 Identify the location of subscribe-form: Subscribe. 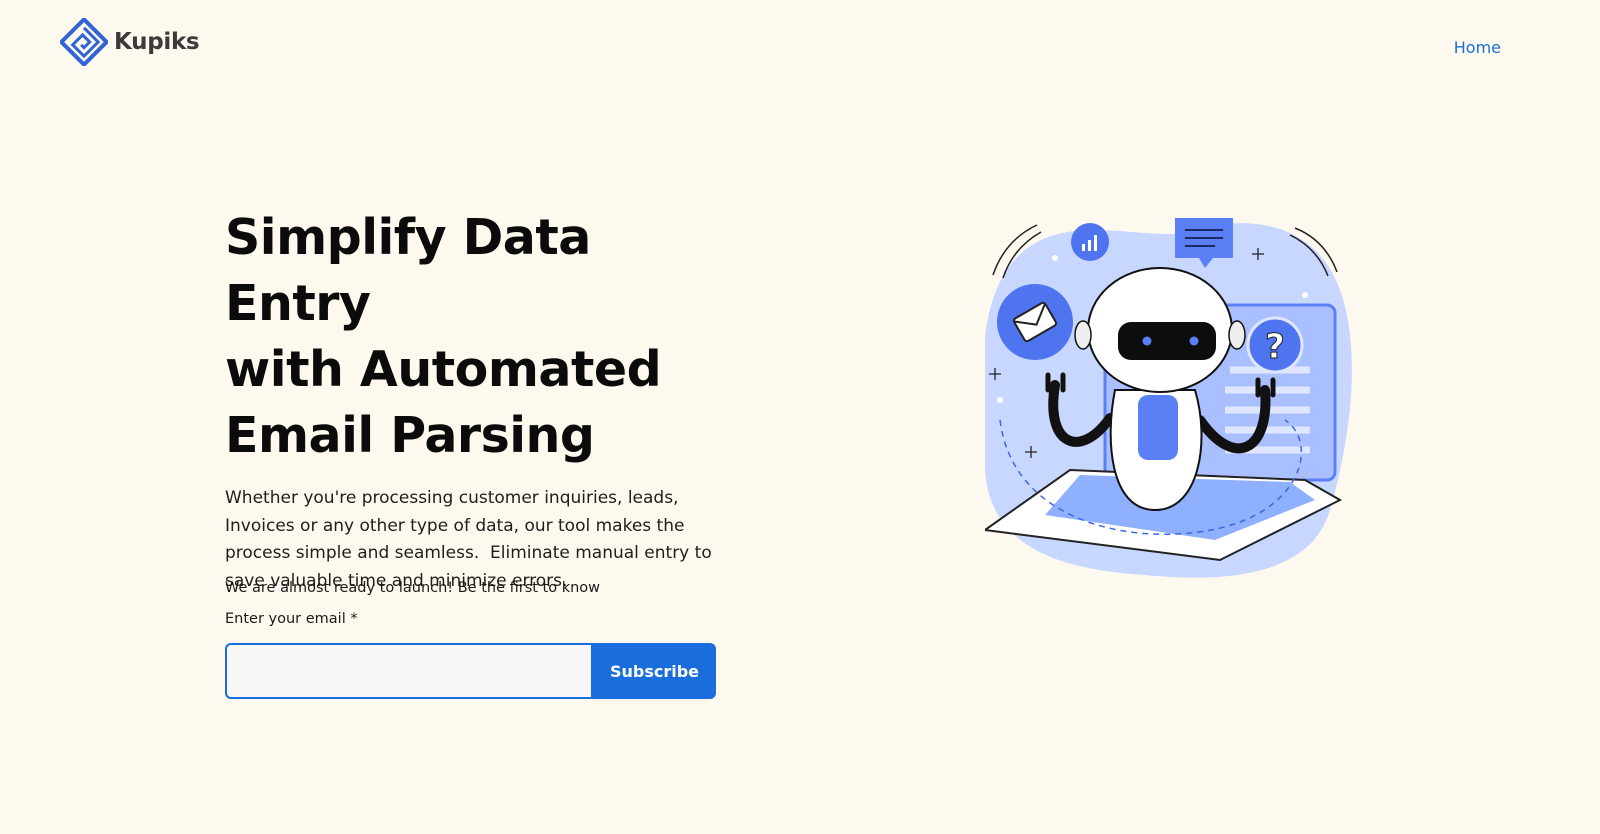
(470, 671).